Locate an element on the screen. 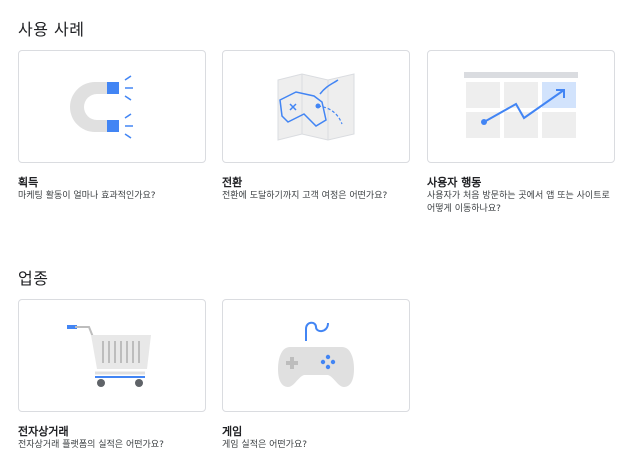 Image resolution: width=633 pixels, height=468 pixels. section-title-industries: 업종 is located at coordinates (33, 278).